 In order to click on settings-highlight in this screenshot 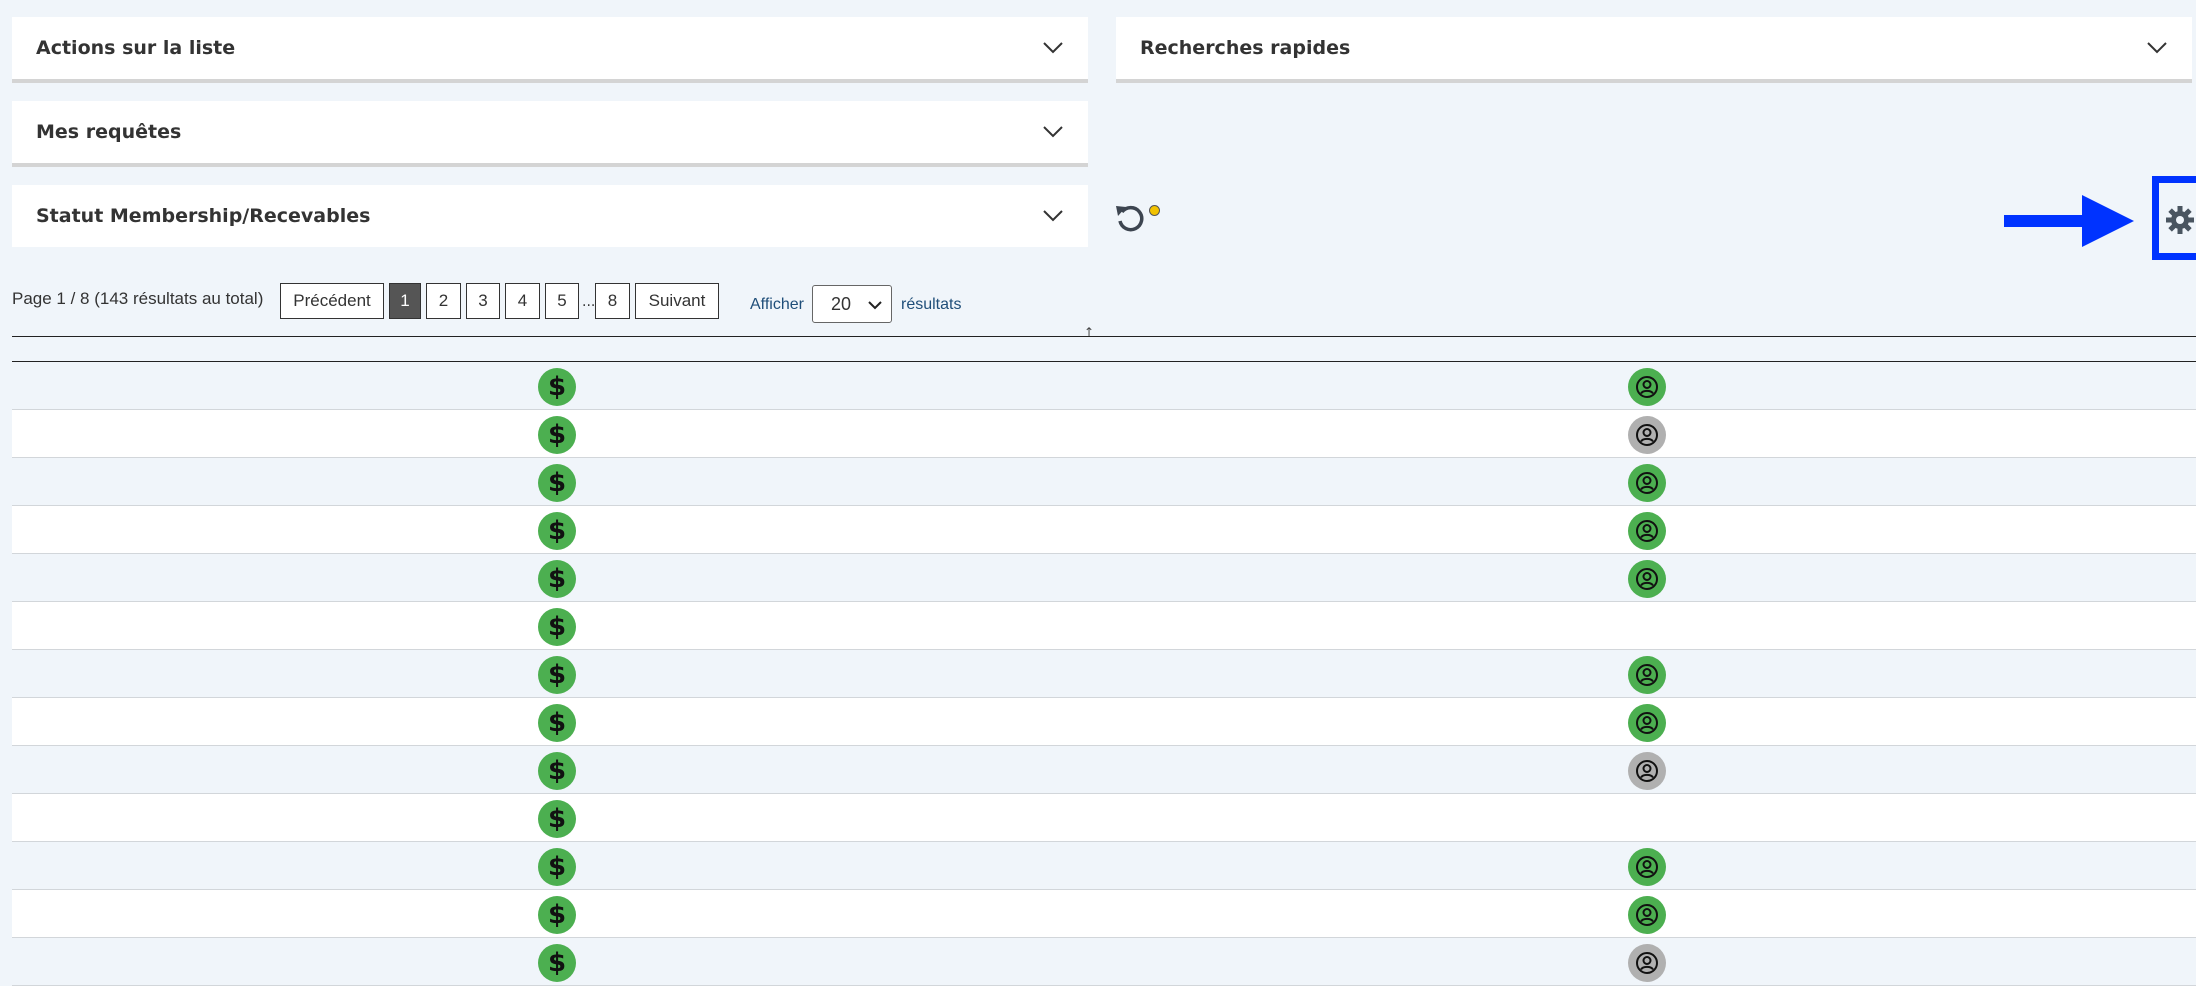, I will do `click(2174, 218)`.